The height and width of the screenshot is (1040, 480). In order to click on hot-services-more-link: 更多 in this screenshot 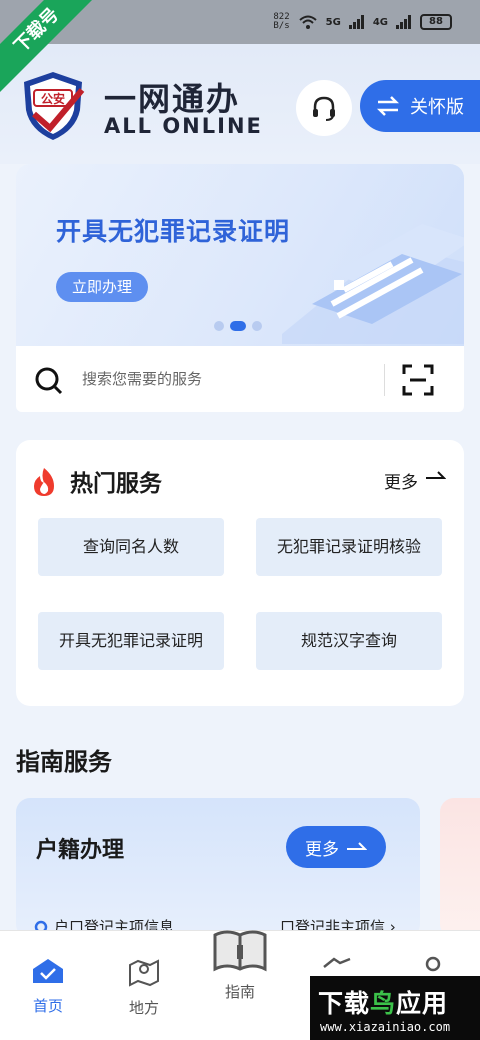, I will do `click(415, 480)`.